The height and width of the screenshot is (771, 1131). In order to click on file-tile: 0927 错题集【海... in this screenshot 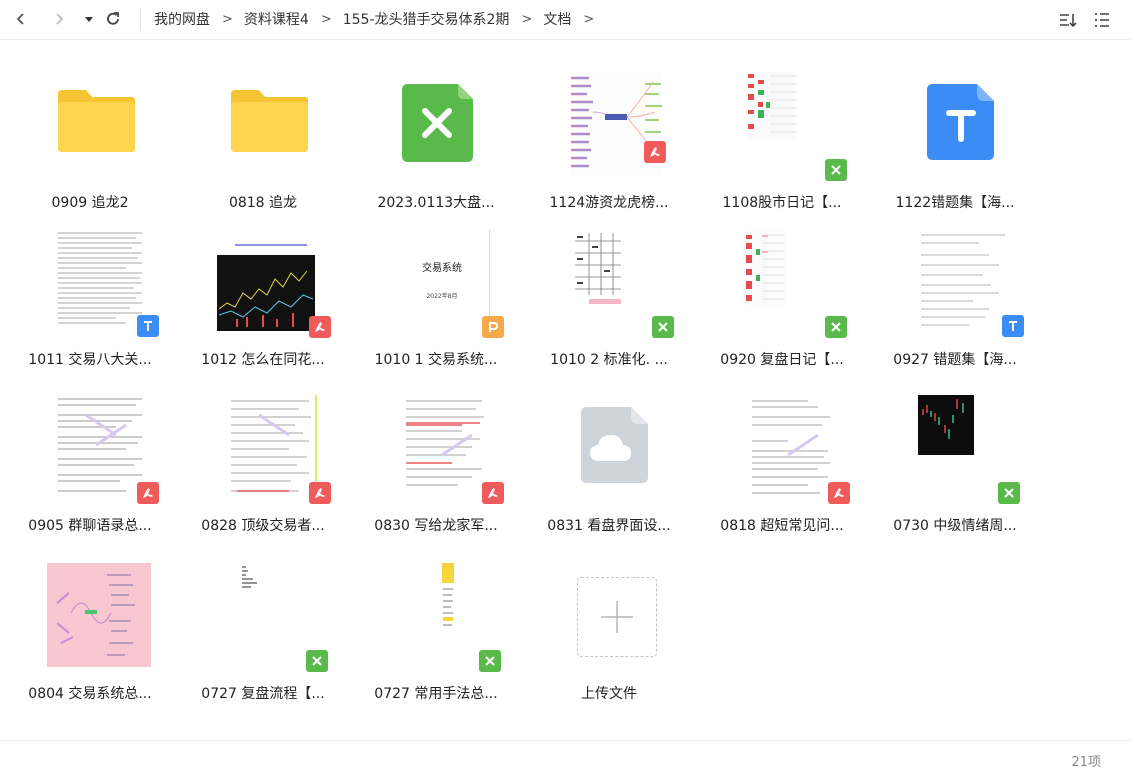, I will do `click(955, 299)`.